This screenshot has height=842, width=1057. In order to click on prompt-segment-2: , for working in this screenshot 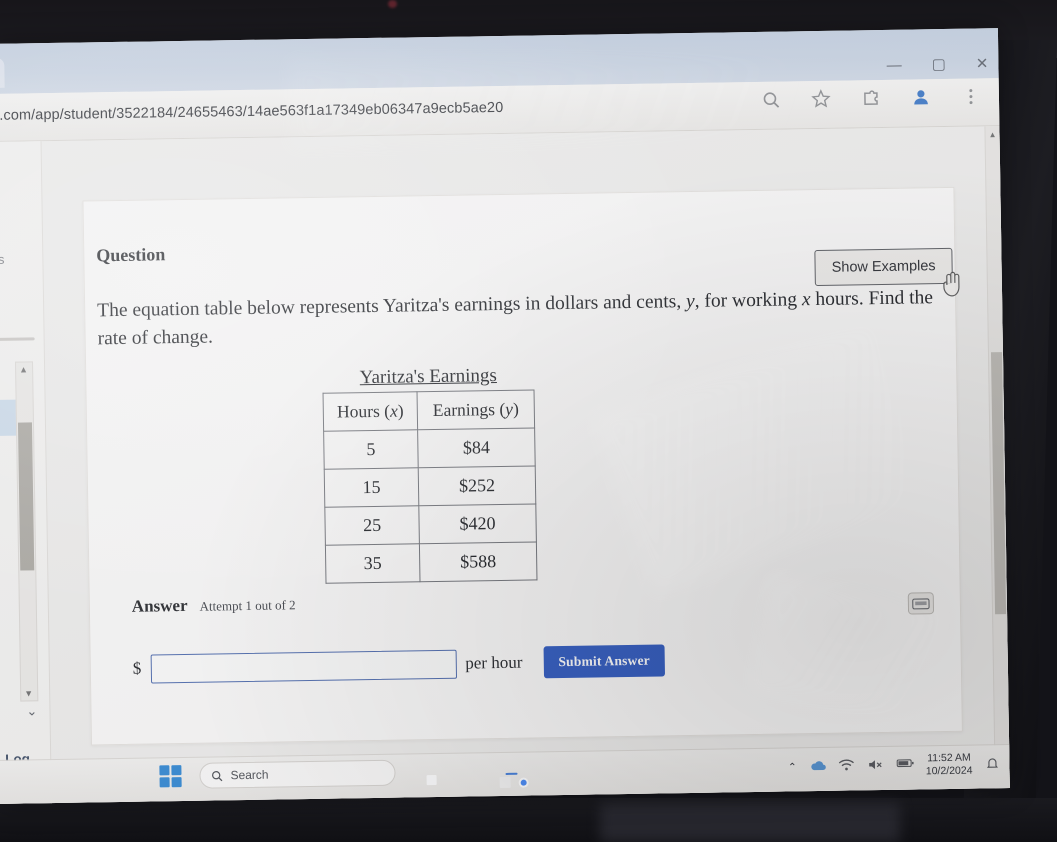, I will do `click(748, 300)`.